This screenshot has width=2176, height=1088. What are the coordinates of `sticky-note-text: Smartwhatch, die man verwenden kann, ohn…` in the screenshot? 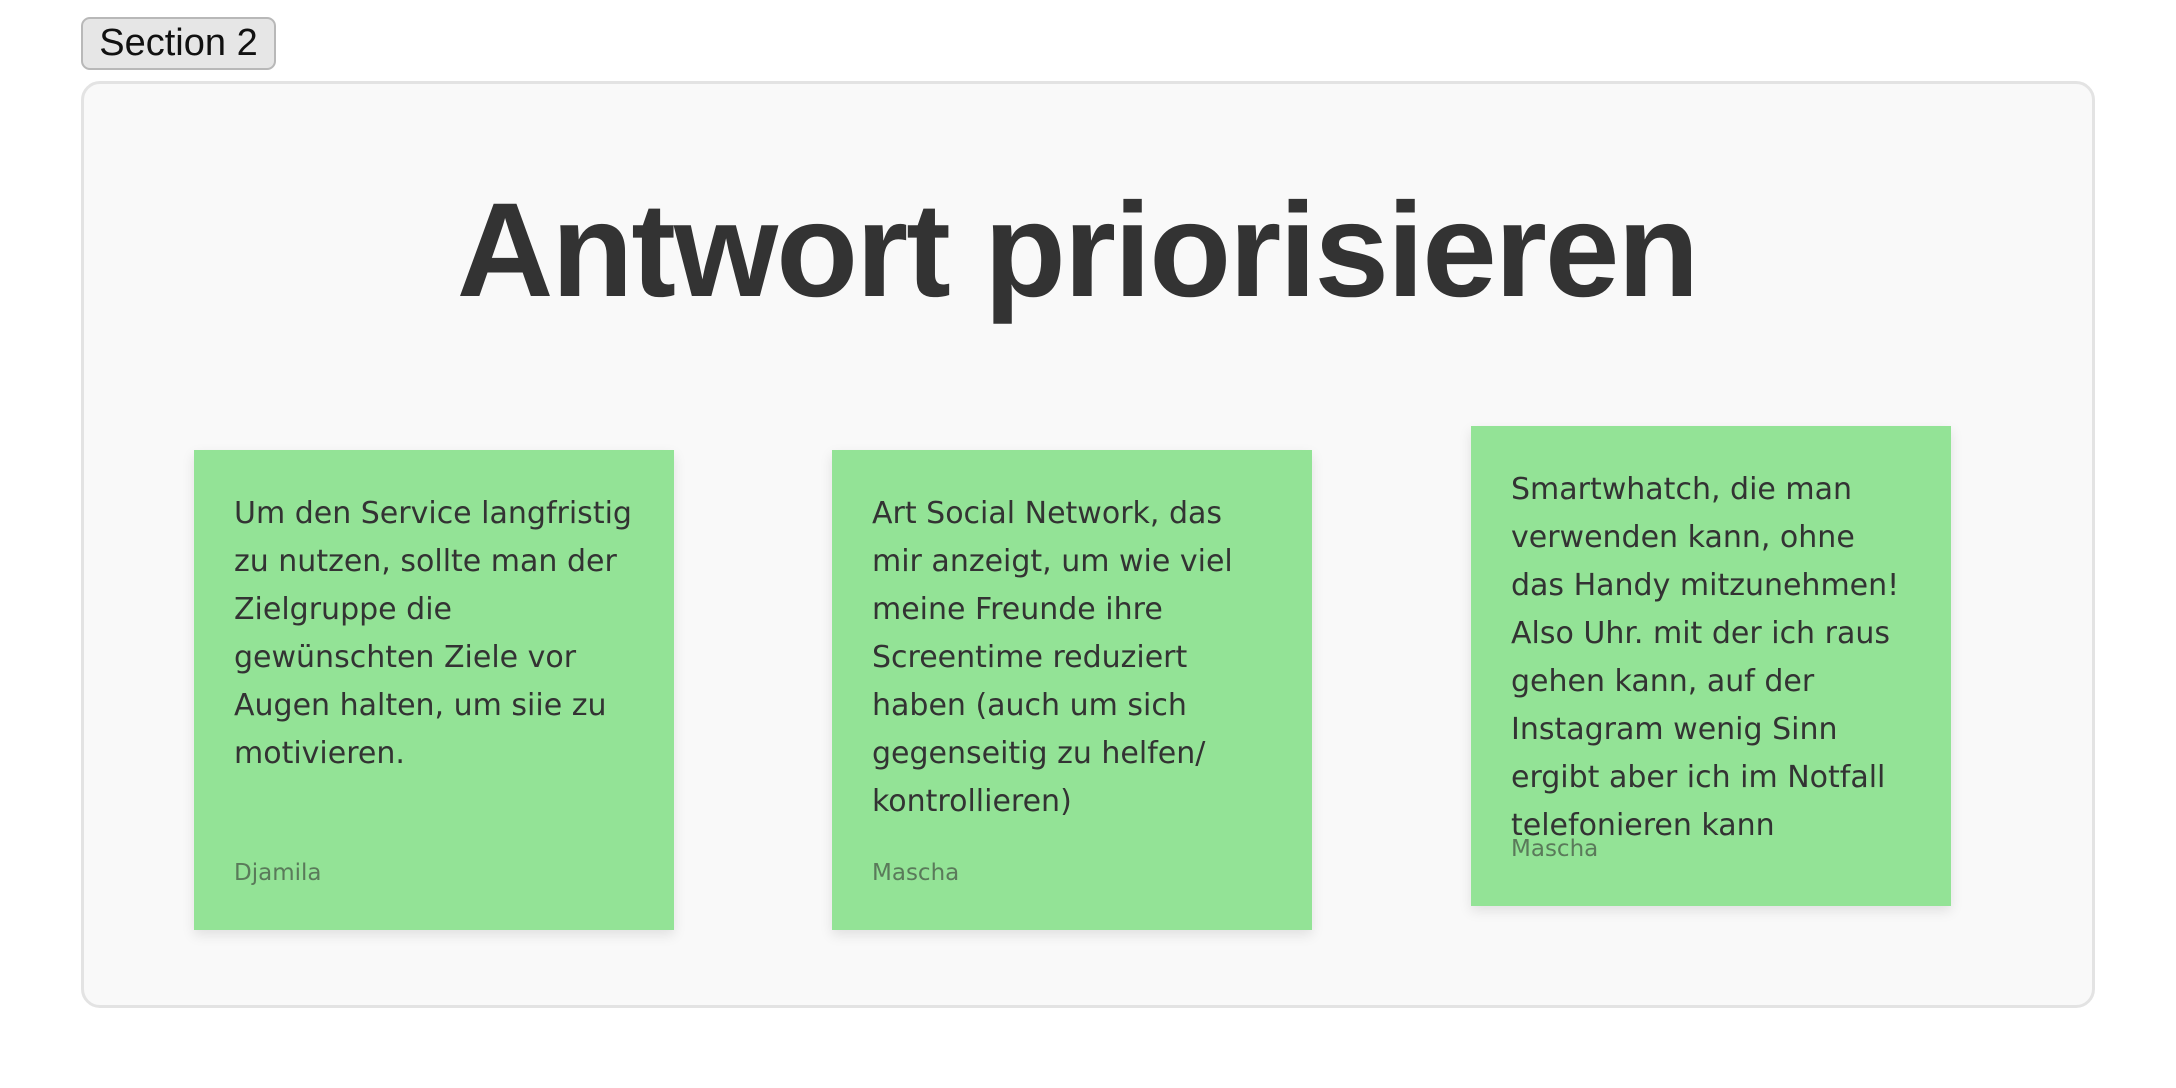 It's located at (1705, 657).